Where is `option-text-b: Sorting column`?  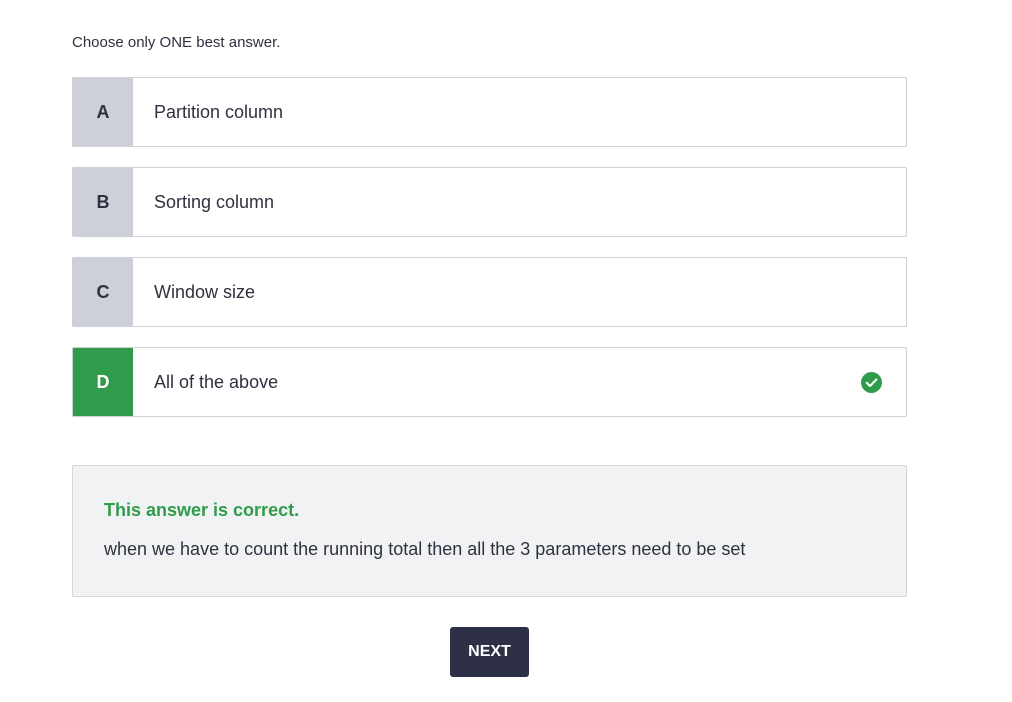 option-text-b: Sorting column is located at coordinates (214, 201).